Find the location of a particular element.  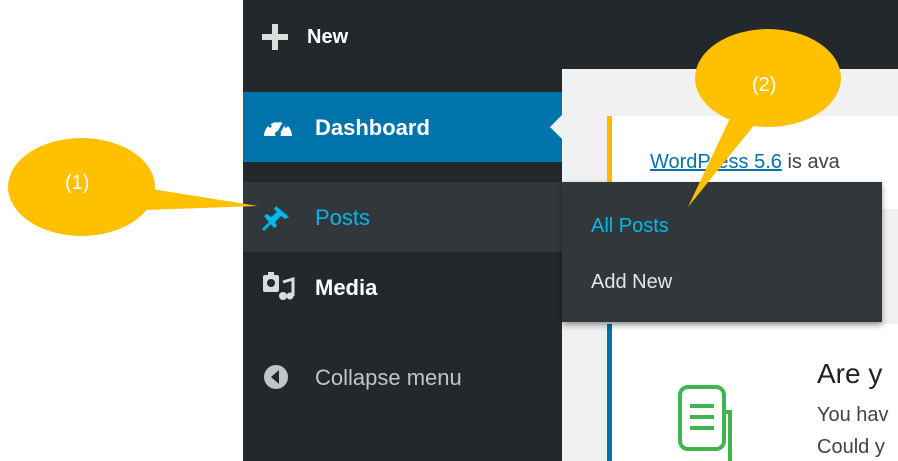

callout-1-label: (1) is located at coordinates (77, 183).